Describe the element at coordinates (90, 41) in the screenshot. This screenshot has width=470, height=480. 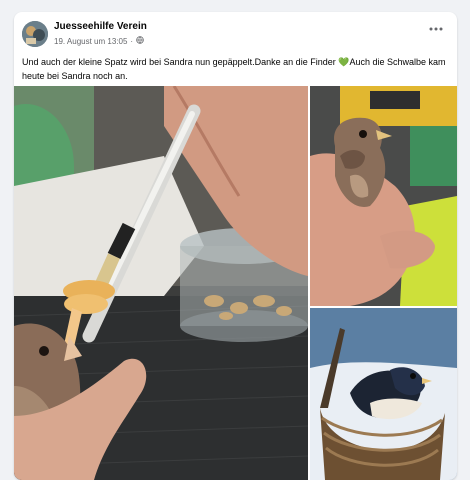
I see `post-timestamp: 19. August um 13:05` at that location.